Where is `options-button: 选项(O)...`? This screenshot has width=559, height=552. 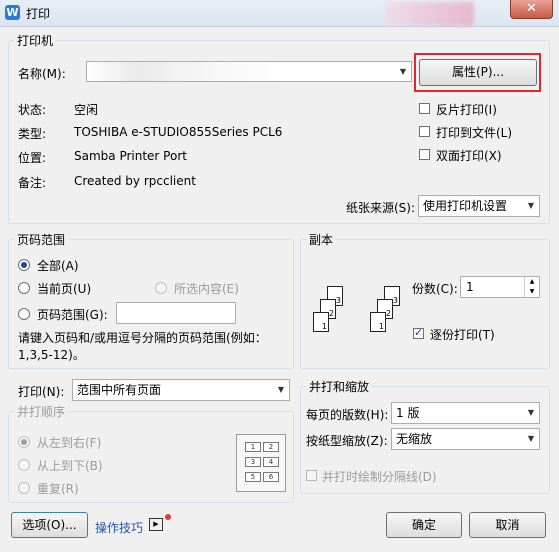
options-button: 选项(O)... is located at coordinates (49, 525).